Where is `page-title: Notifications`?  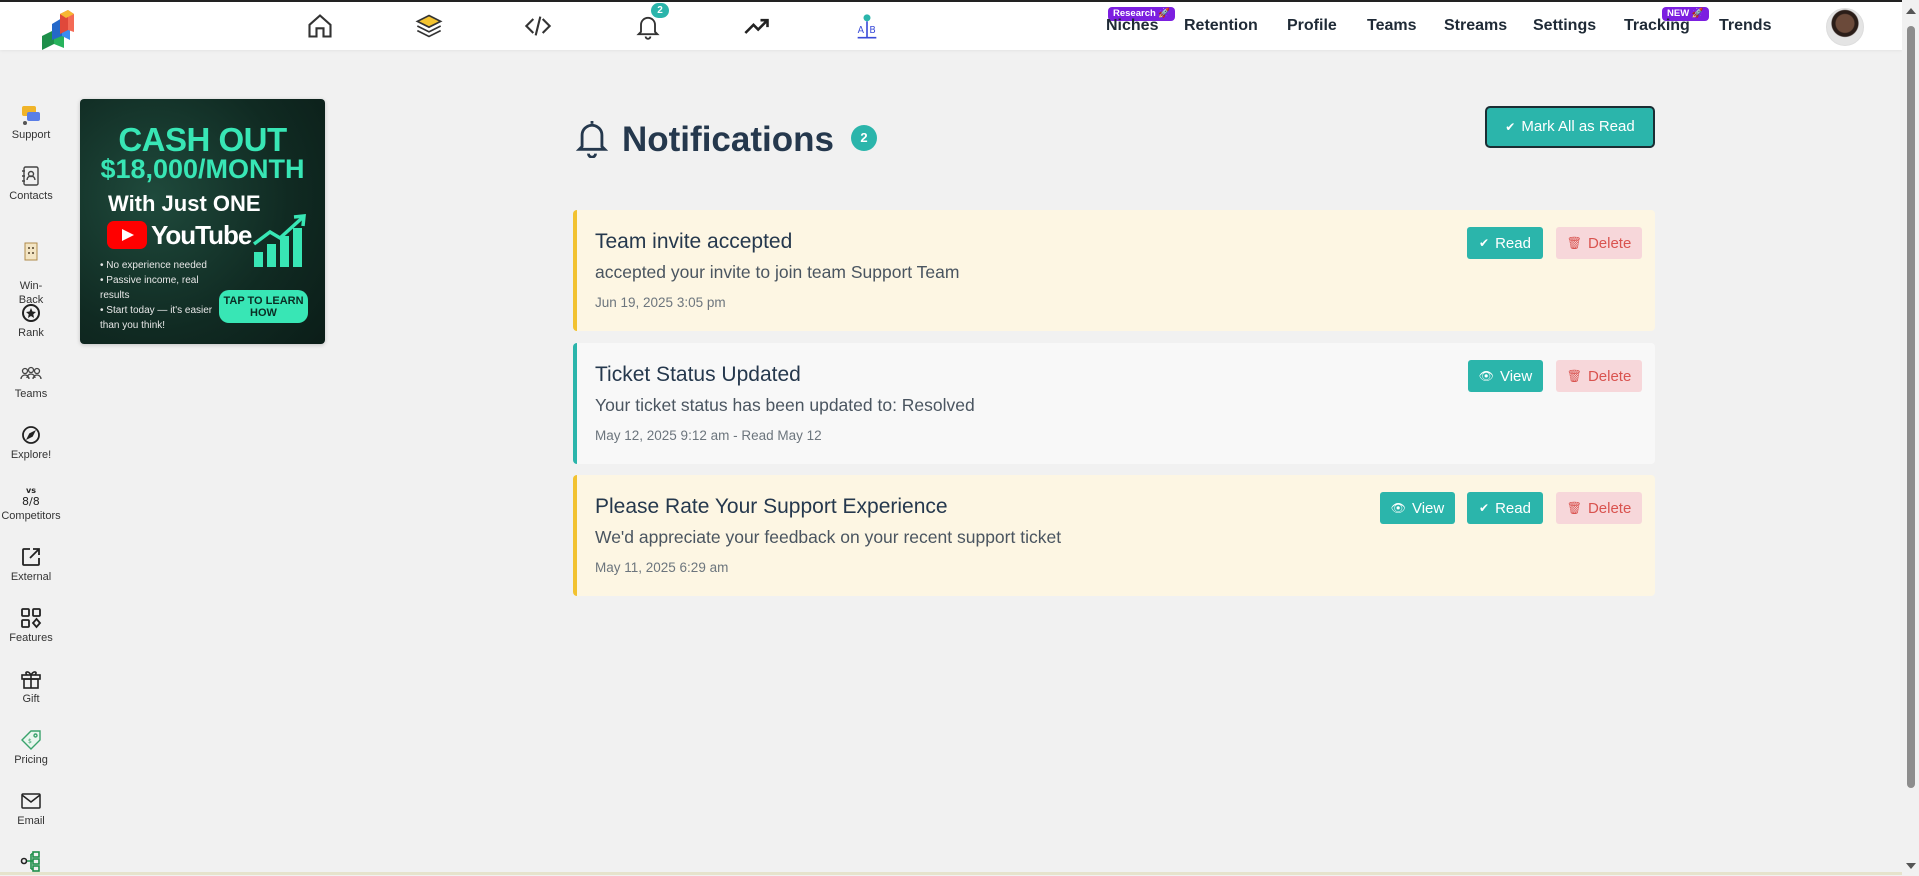 page-title: Notifications is located at coordinates (728, 139).